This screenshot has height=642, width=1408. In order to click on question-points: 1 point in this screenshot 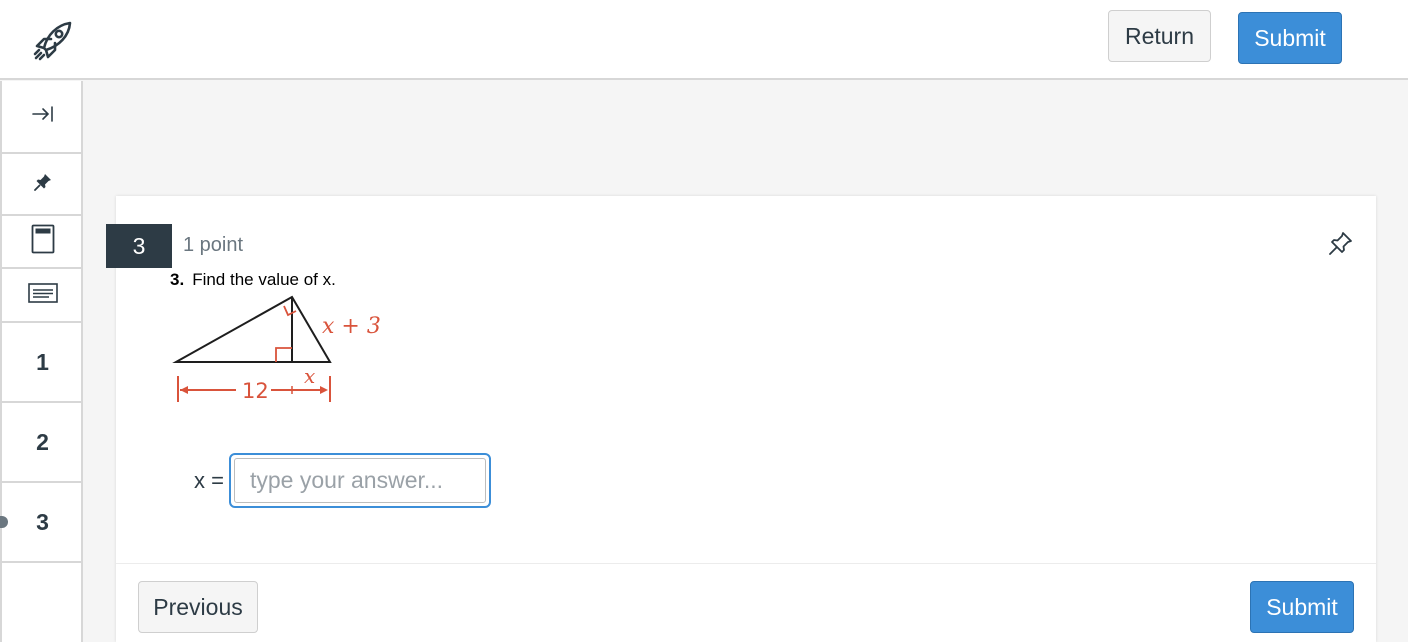, I will do `click(213, 245)`.